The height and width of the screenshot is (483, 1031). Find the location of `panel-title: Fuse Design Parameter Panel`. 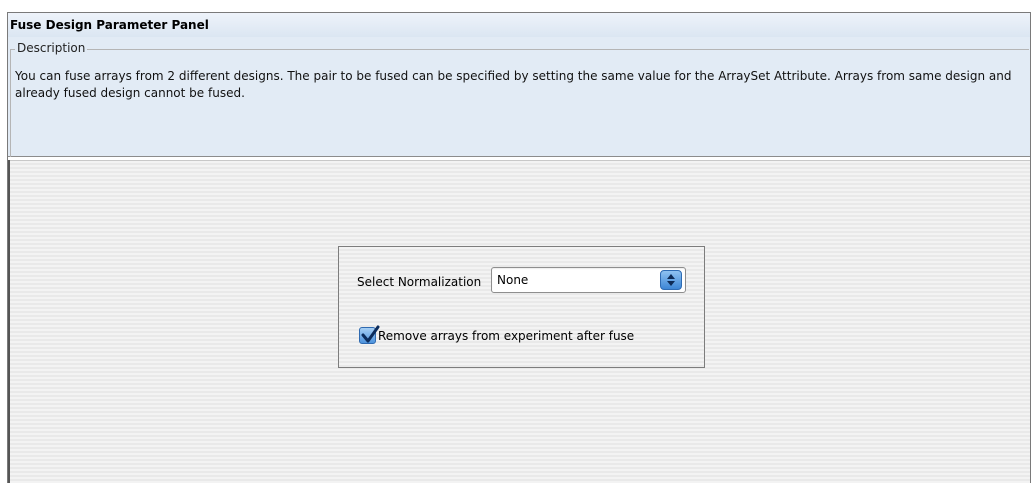

panel-title: Fuse Design Parameter Panel is located at coordinates (109, 25).